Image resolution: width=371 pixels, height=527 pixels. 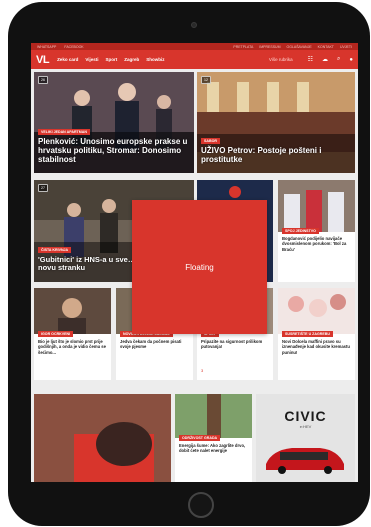 I want to click on nav-link-sport: Sport, so click(x=112, y=59).